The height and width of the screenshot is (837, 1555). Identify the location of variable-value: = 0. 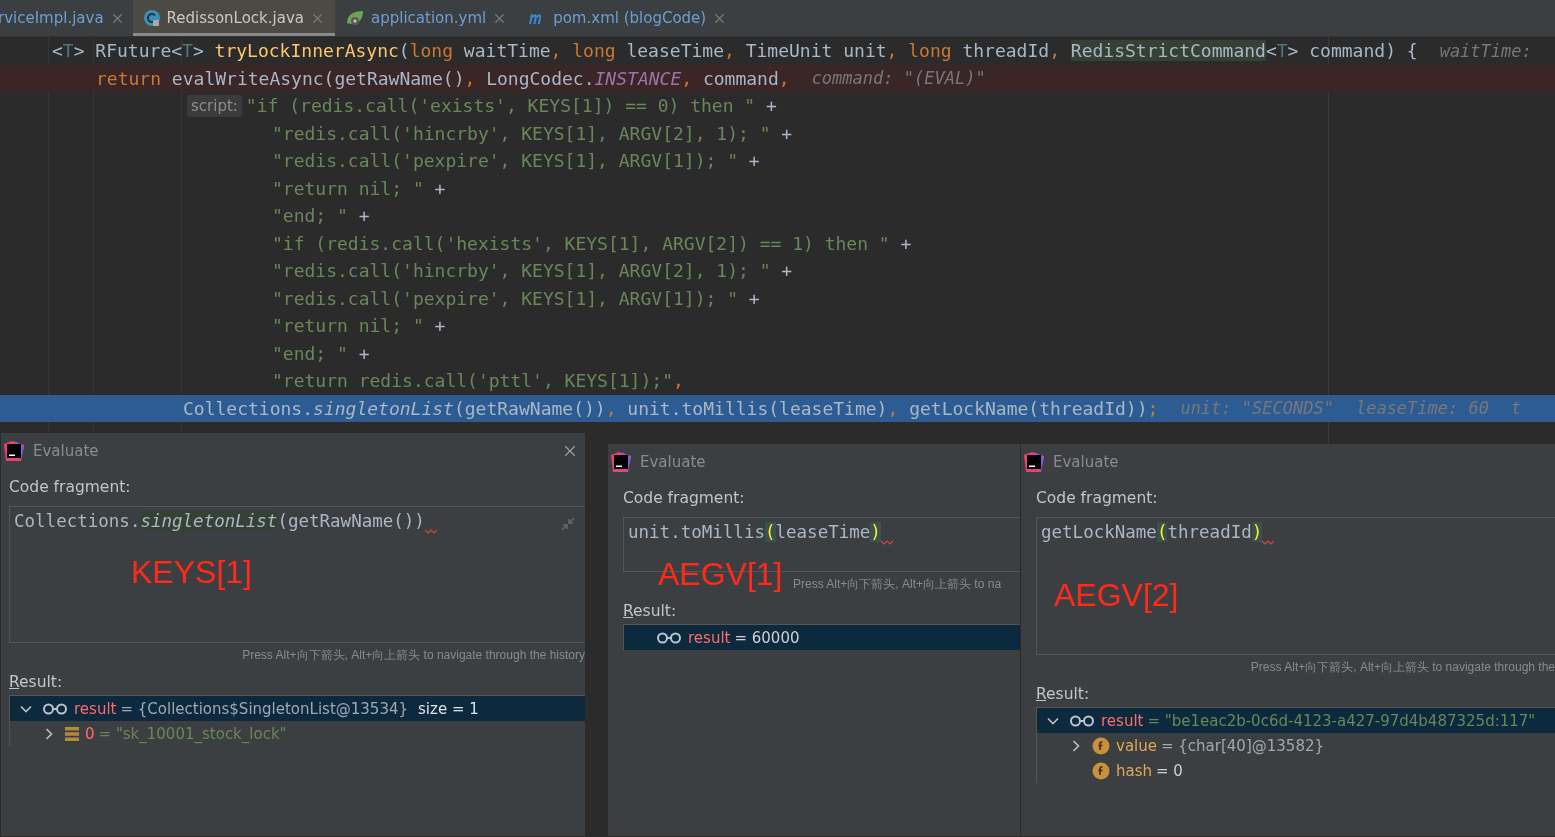
(1169, 770).